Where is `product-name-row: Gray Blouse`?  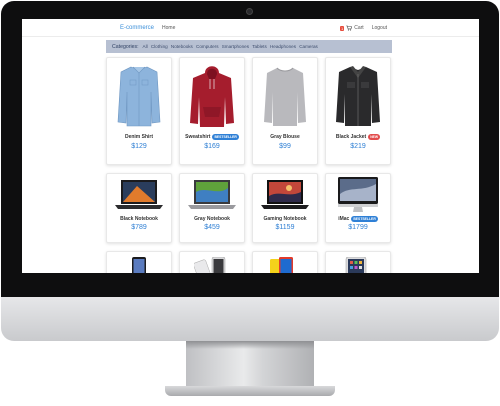
product-name-row: Gray Blouse is located at coordinates (284, 137).